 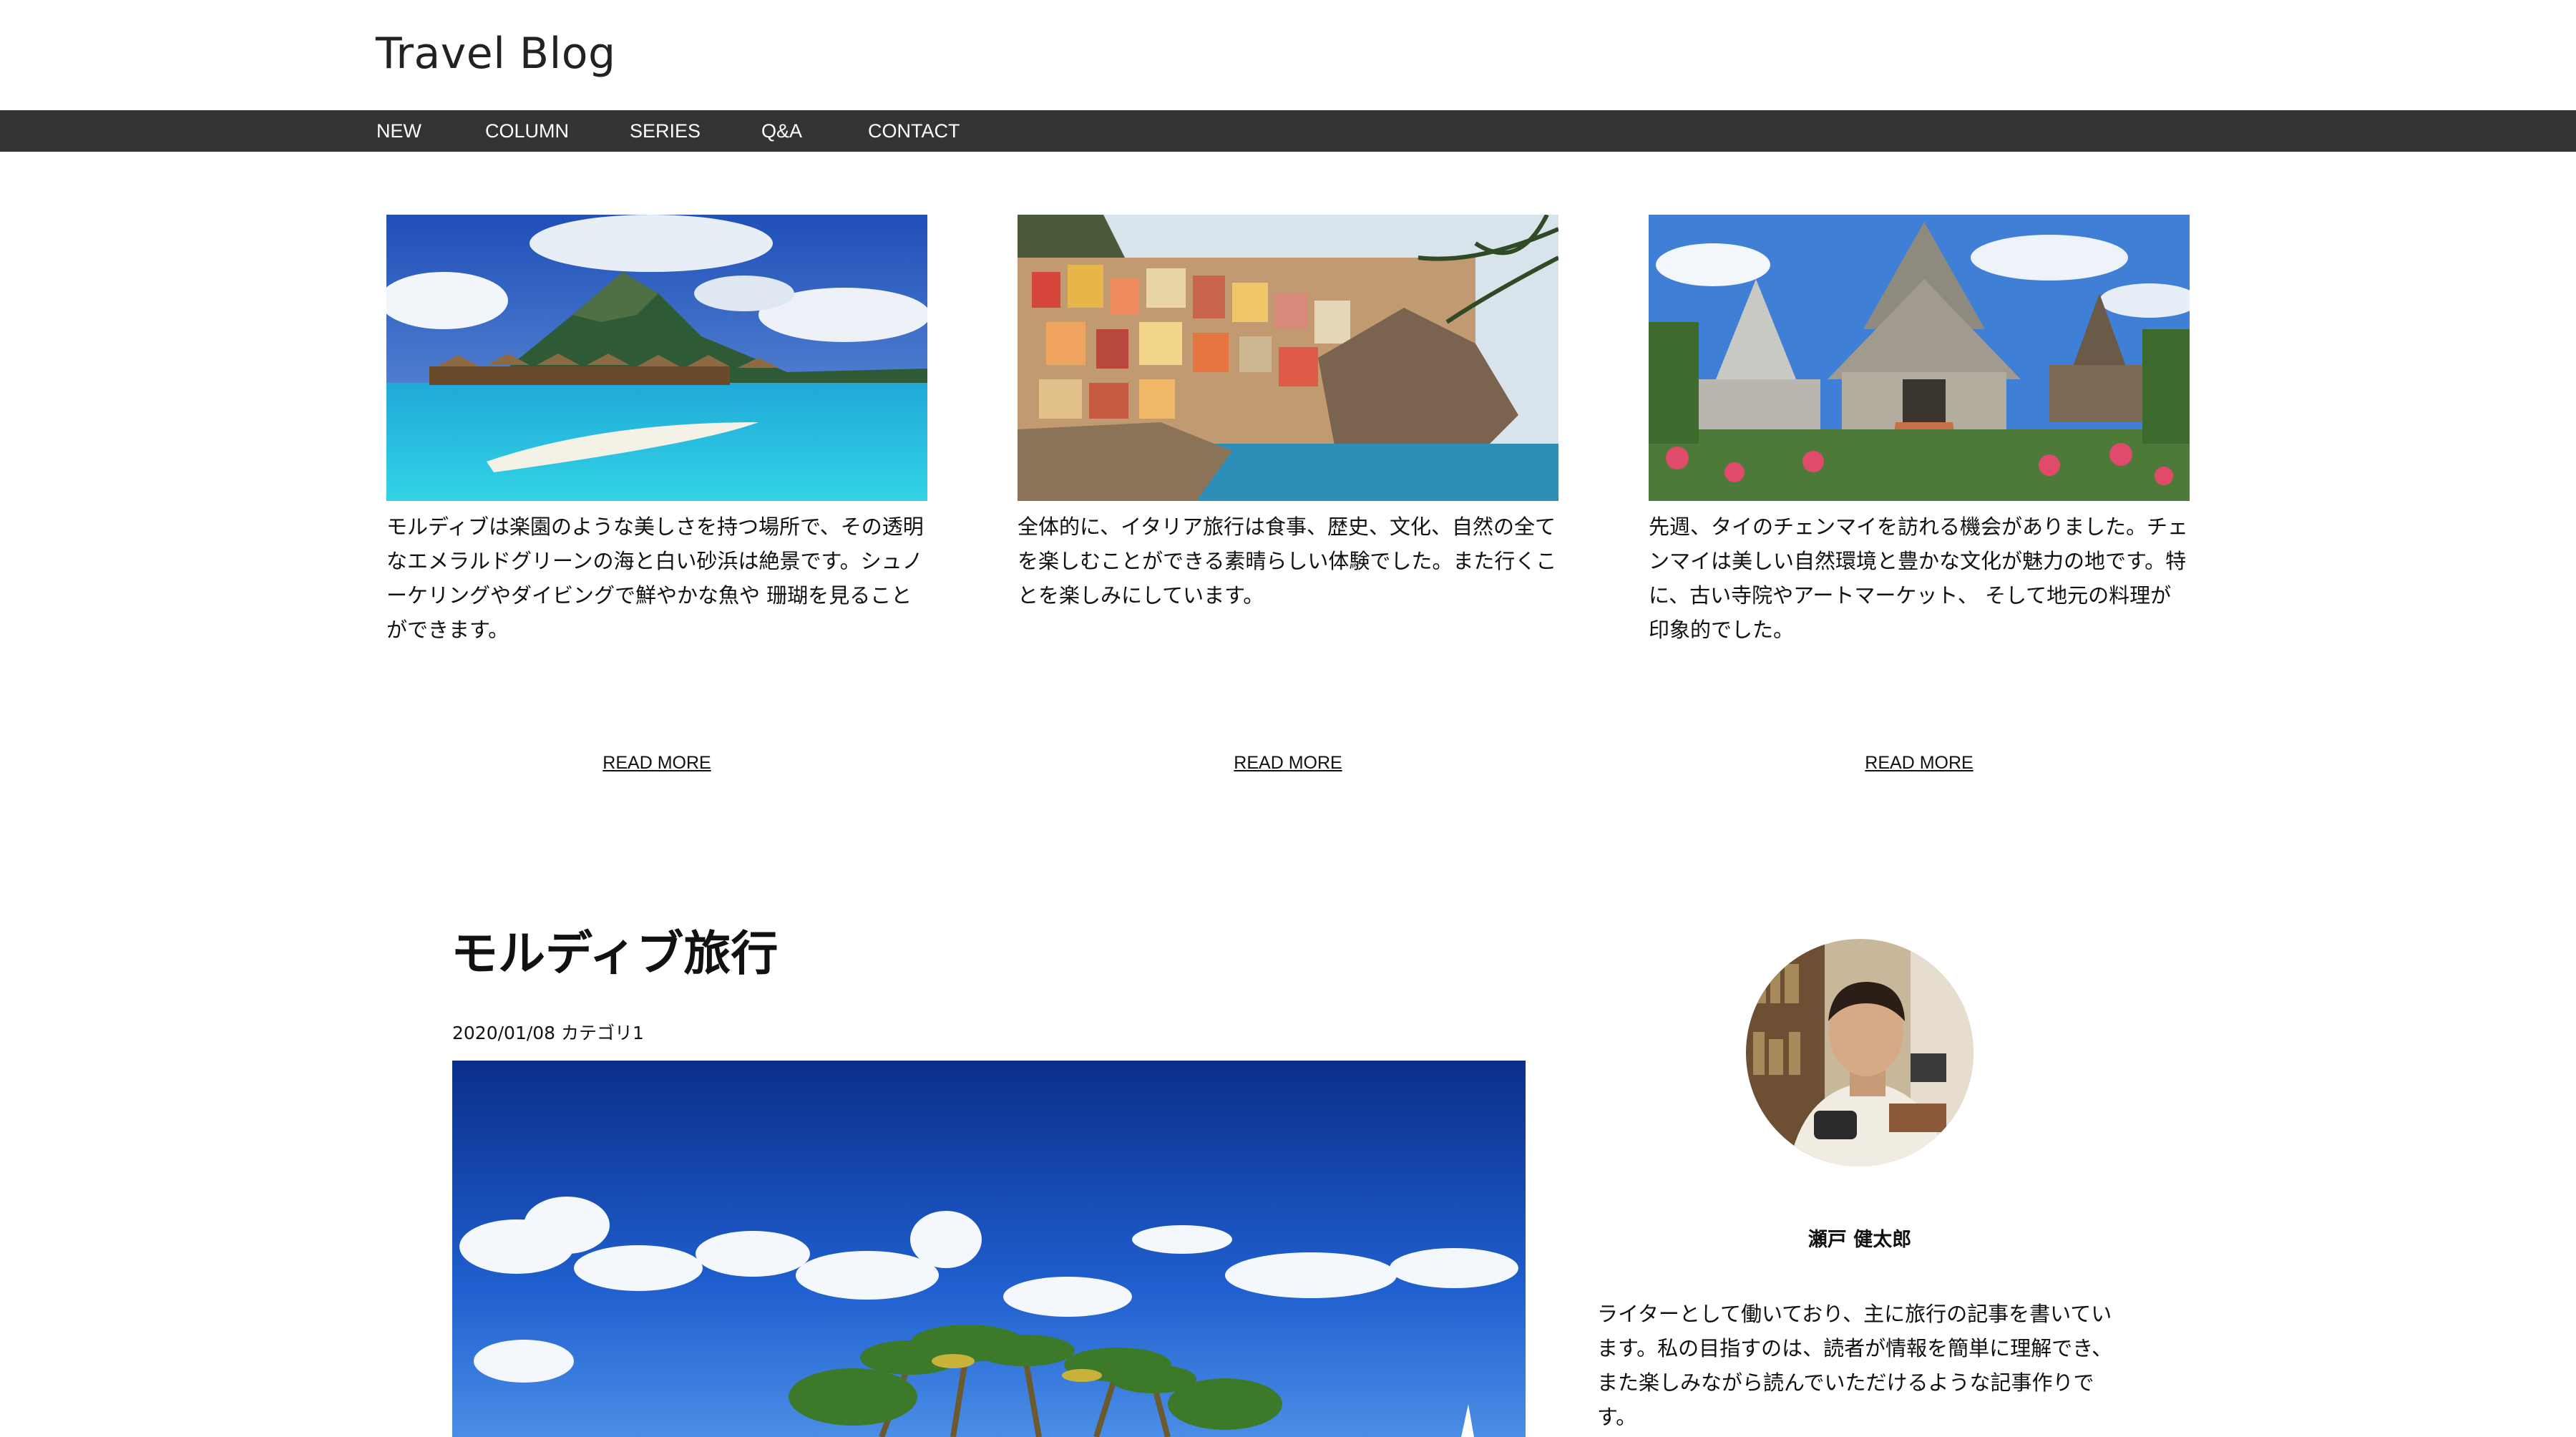 I want to click on nav-item-new: NEW, so click(x=398, y=131).